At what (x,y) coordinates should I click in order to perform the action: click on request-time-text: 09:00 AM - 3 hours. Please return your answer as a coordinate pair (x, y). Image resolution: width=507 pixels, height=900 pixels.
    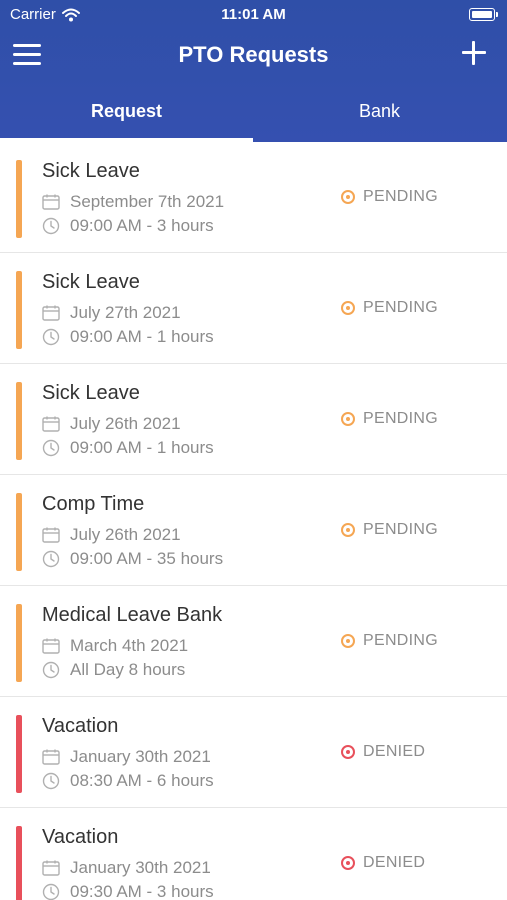
    Looking at the image, I should click on (142, 225).